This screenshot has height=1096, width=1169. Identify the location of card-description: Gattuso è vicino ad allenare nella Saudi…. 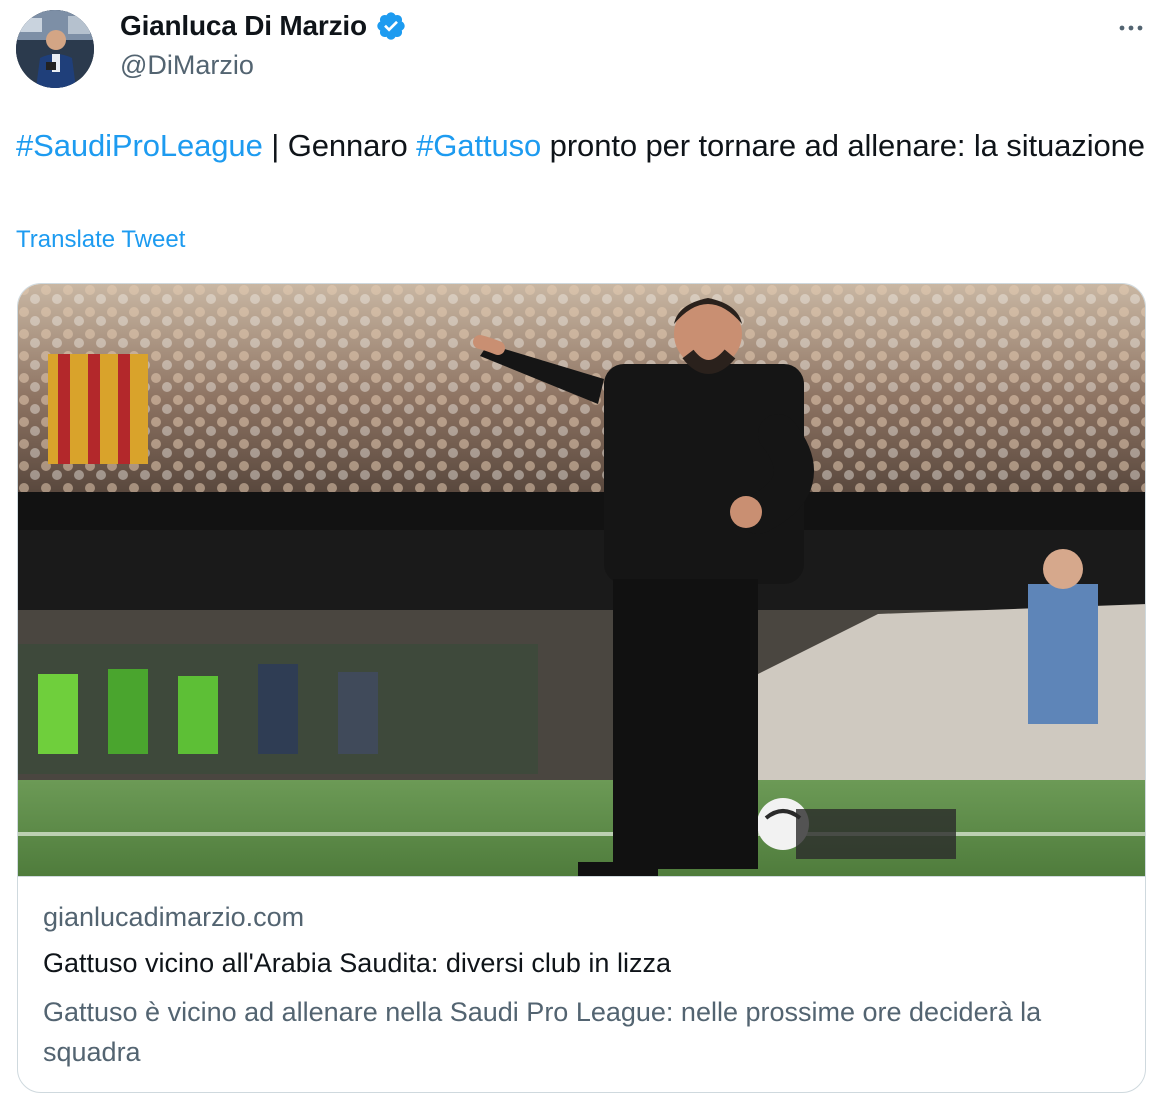
(542, 1032).